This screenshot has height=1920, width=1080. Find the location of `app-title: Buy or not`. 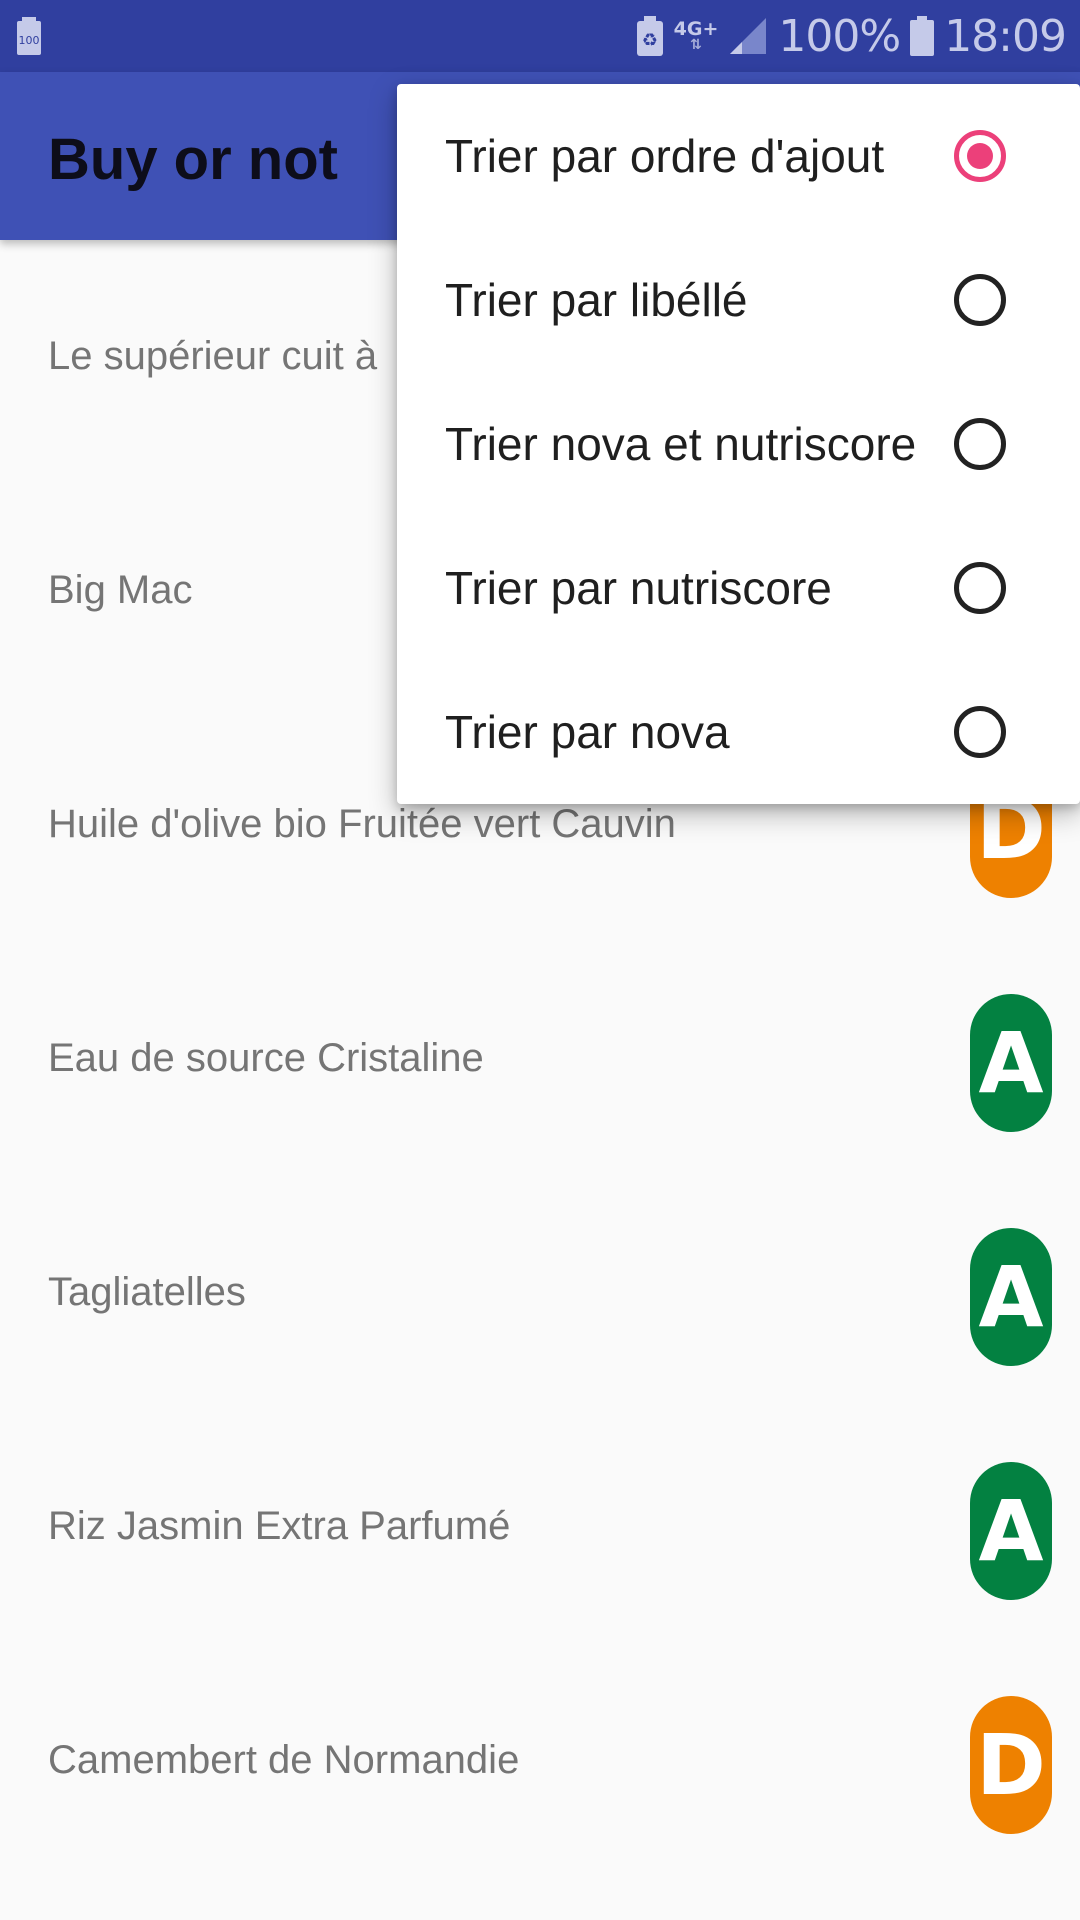

app-title: Buy or not is located at coordinates (193, 159).